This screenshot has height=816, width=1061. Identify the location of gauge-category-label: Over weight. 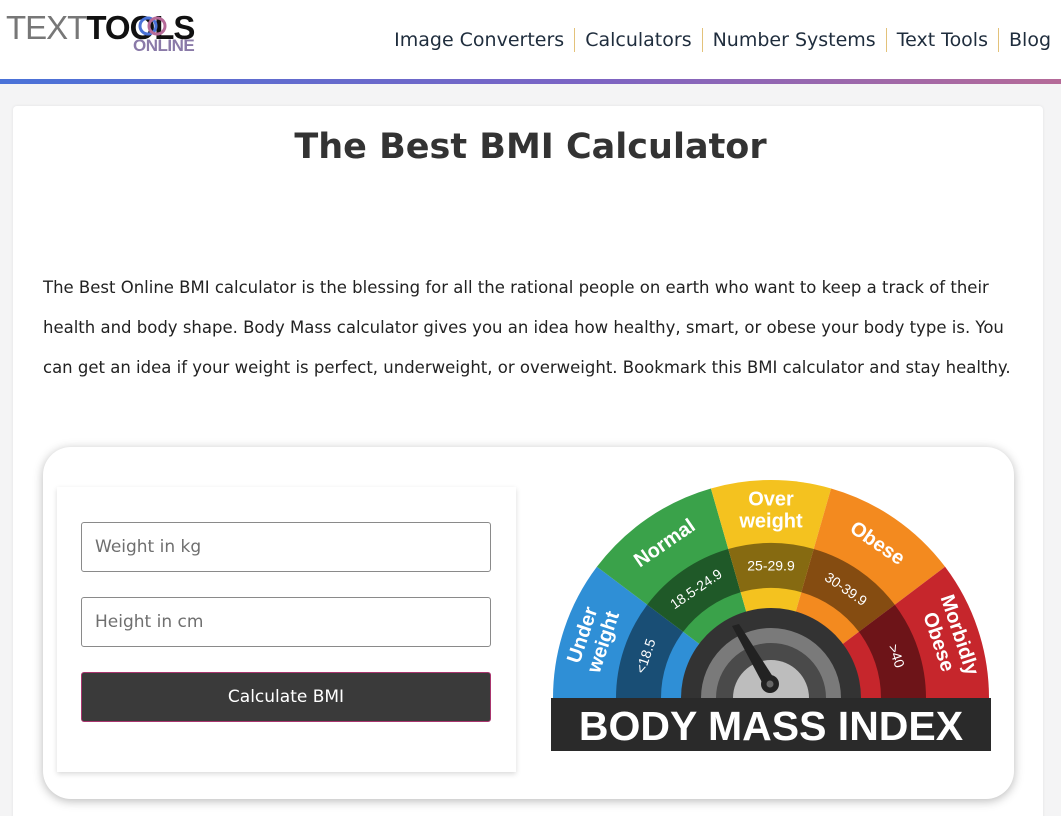
(770, 511).